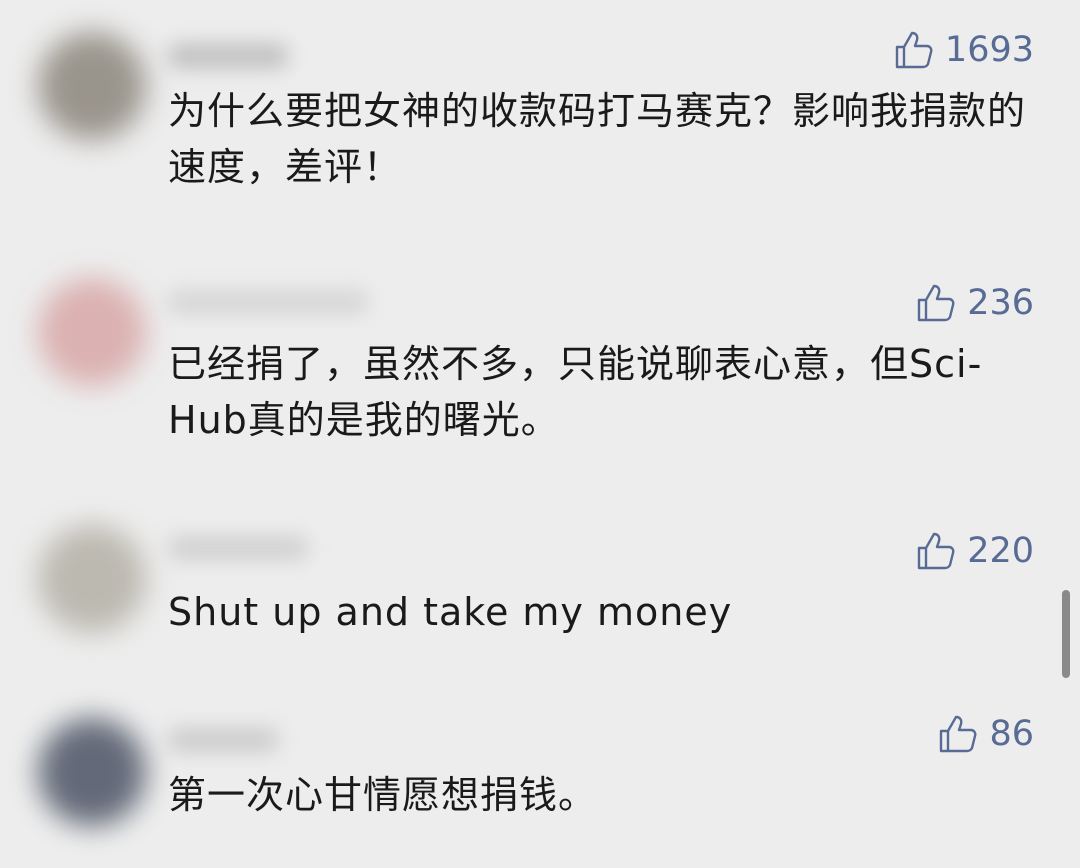 Image resolution: width=1080 pixels, height=868 pixels. Describe the element at coordinates (1066, 634) in the screenshot. I see `scrollbar-thumb` at that location.